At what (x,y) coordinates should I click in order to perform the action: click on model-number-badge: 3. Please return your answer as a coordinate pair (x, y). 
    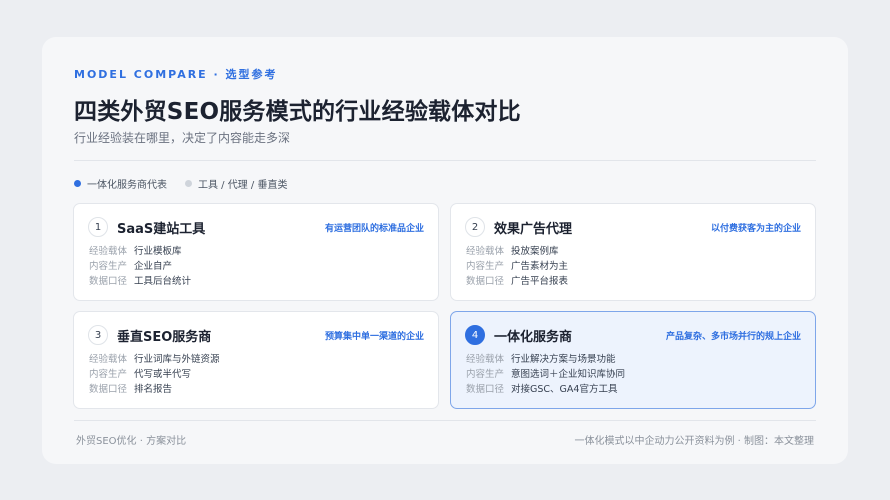
    Looking at the image, I should click on (98, 335).